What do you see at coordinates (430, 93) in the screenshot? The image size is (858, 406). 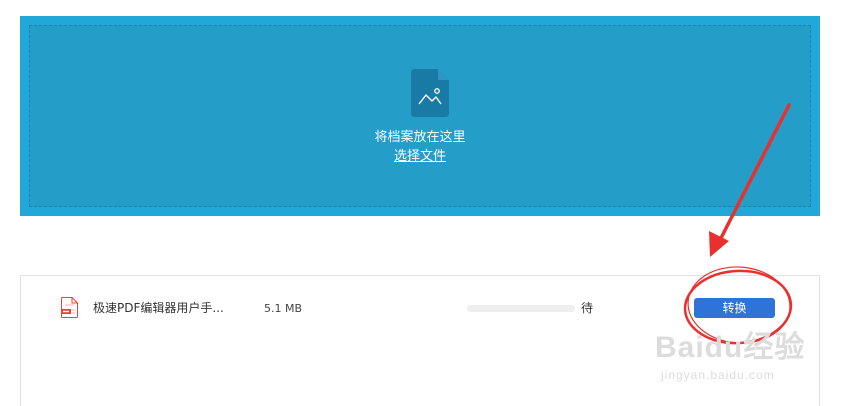 I see `image-file-icon` at bounding box center [430, 93].